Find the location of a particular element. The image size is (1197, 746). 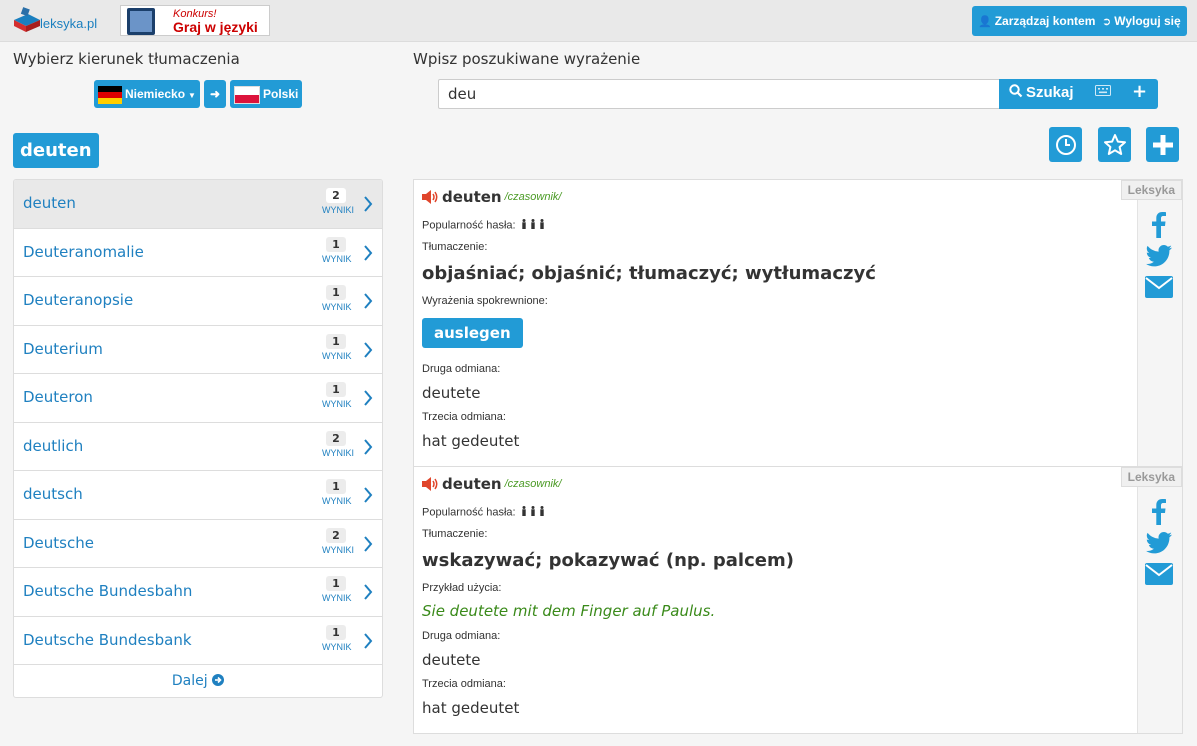

related-term-button: auslegen is located at coordinates (472, 333).